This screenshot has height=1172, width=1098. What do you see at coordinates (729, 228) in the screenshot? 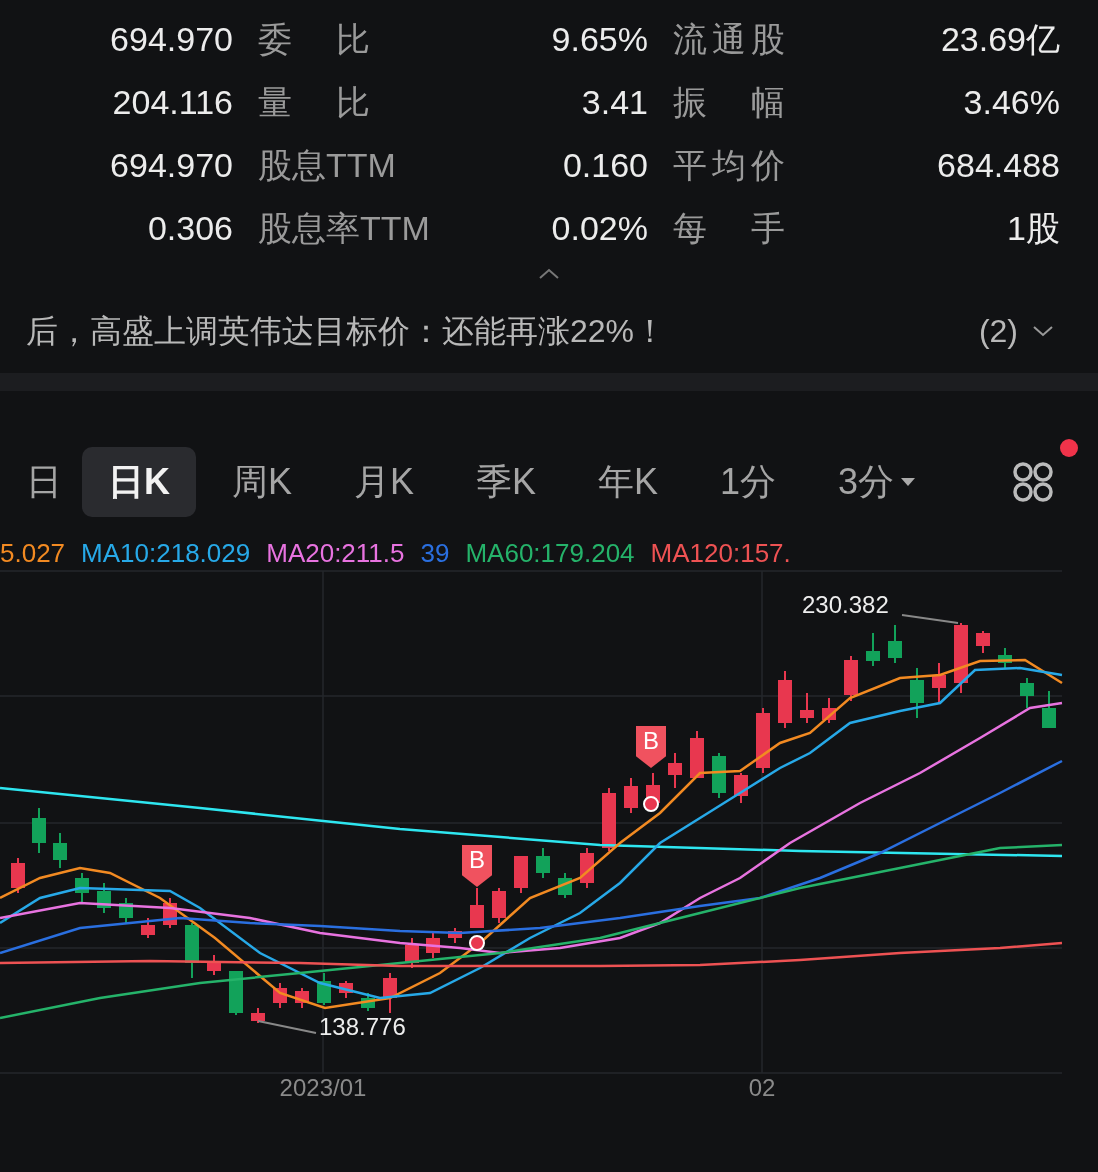
I see `stat-label: 每 手` at bounding box center [729, 228].